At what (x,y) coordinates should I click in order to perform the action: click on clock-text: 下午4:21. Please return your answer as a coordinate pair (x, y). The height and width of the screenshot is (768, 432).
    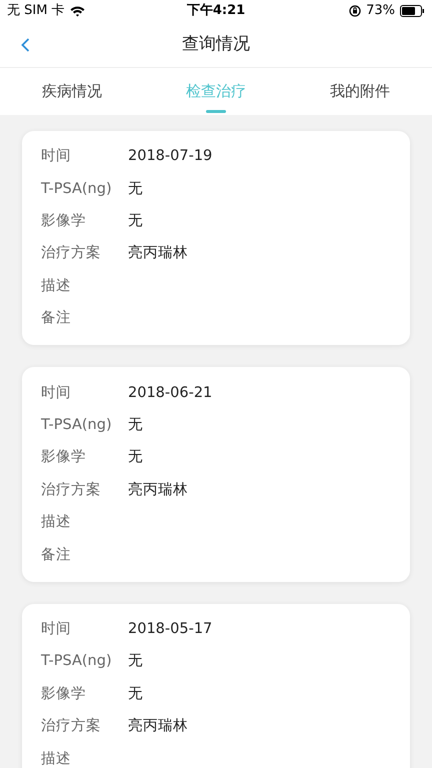
    Looking at the image, I should click on (216, 11).